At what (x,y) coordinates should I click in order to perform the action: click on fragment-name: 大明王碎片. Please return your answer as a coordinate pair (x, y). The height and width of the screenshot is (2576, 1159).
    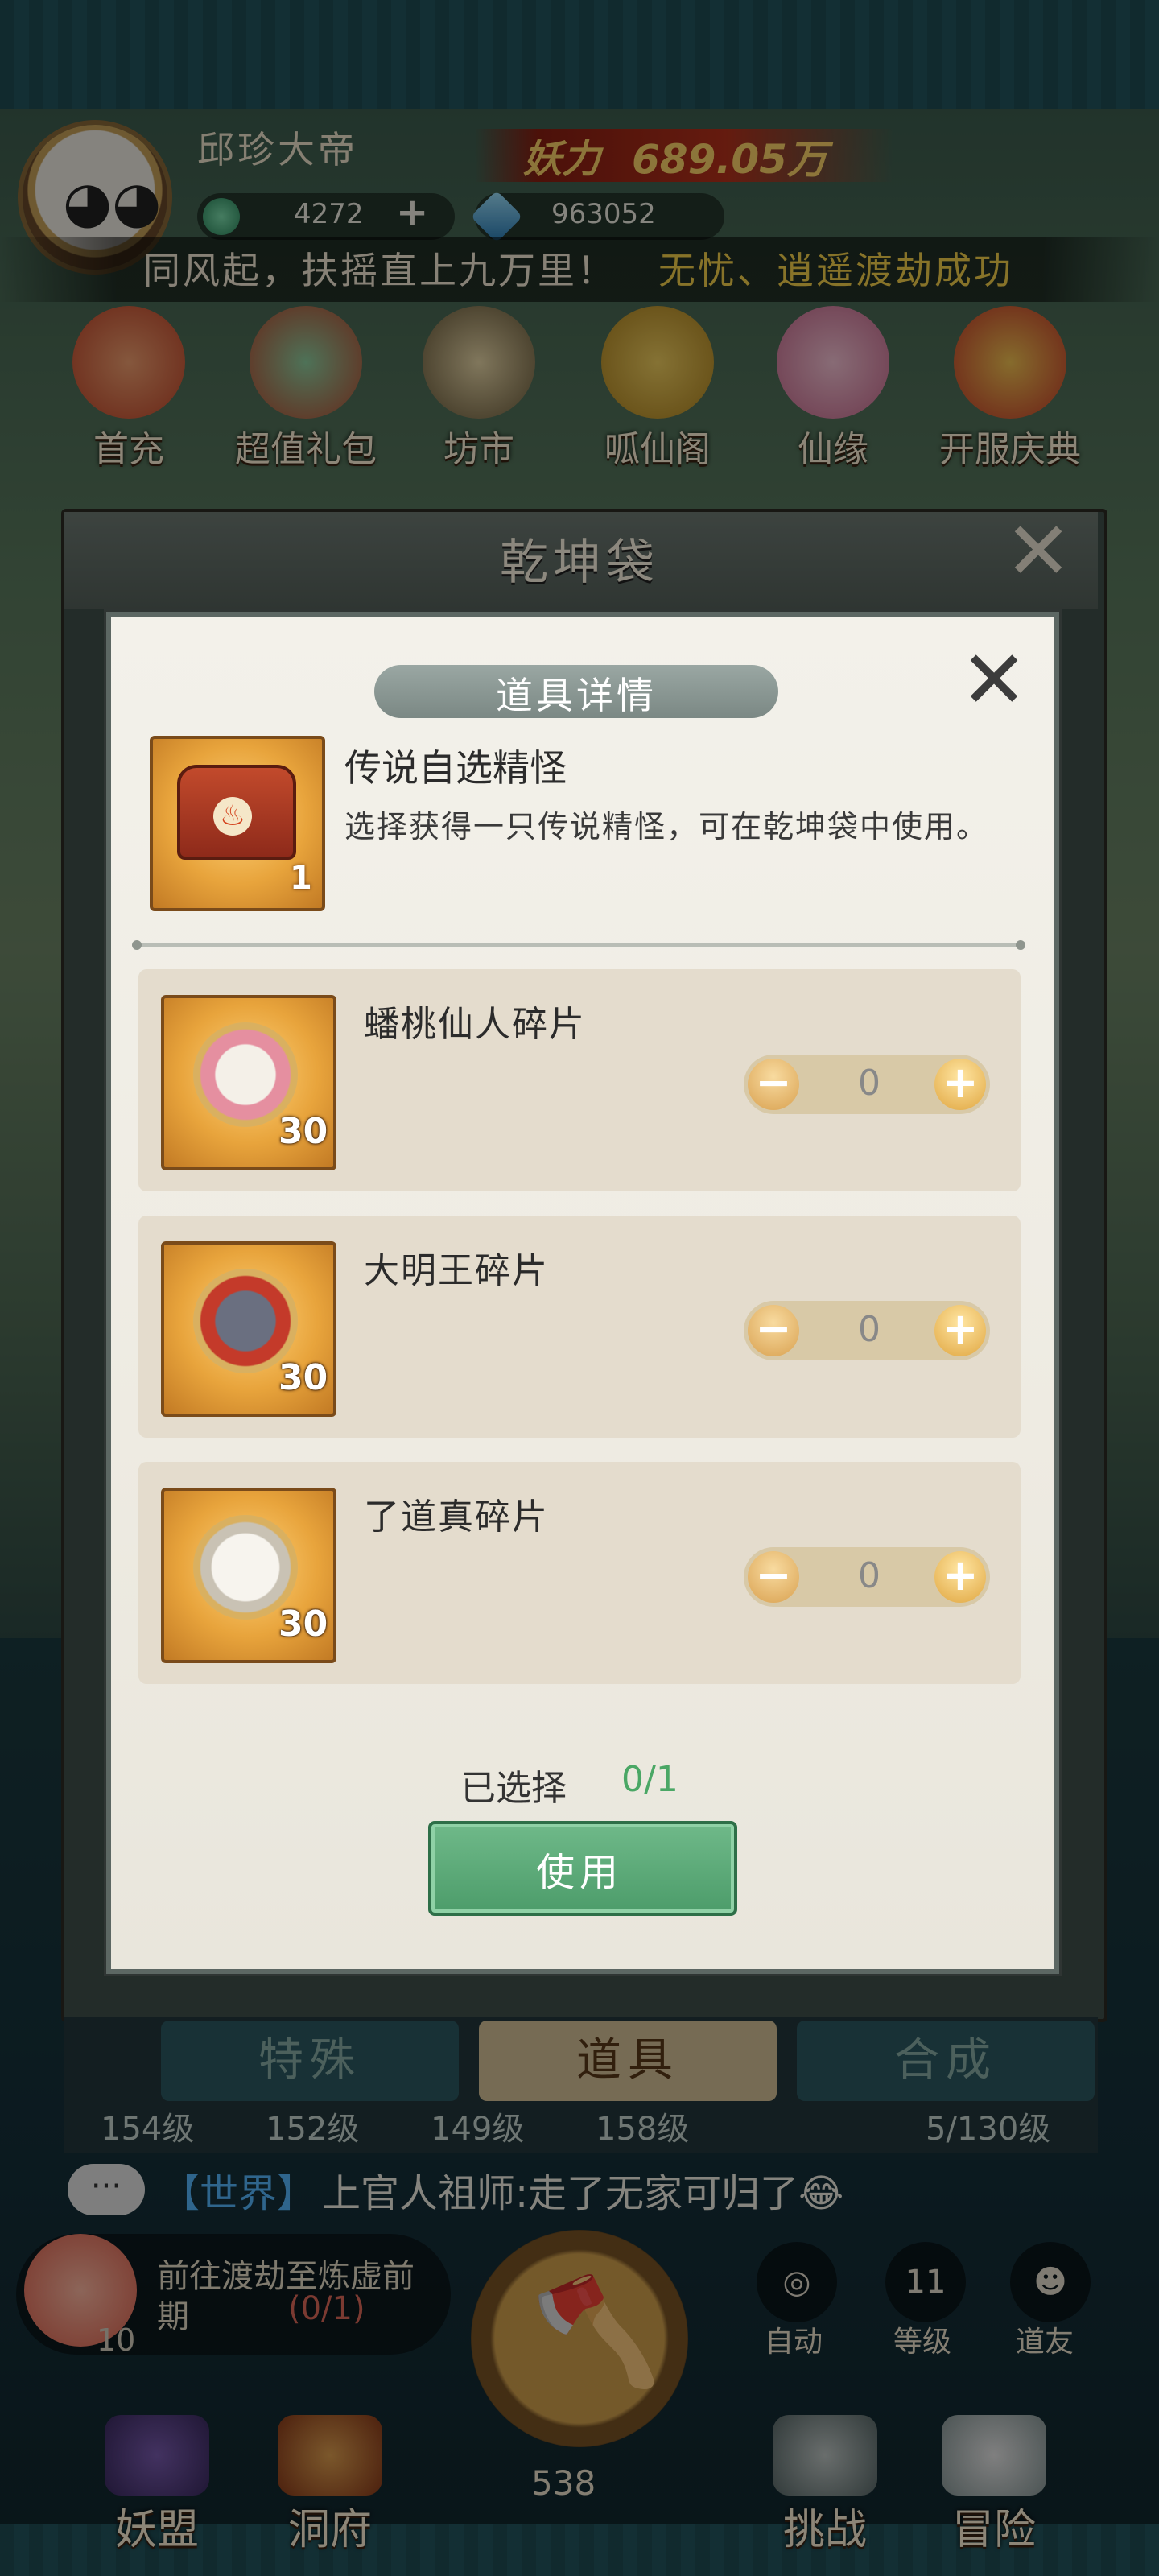
    Looking at the image, I should click on (456, 1270).